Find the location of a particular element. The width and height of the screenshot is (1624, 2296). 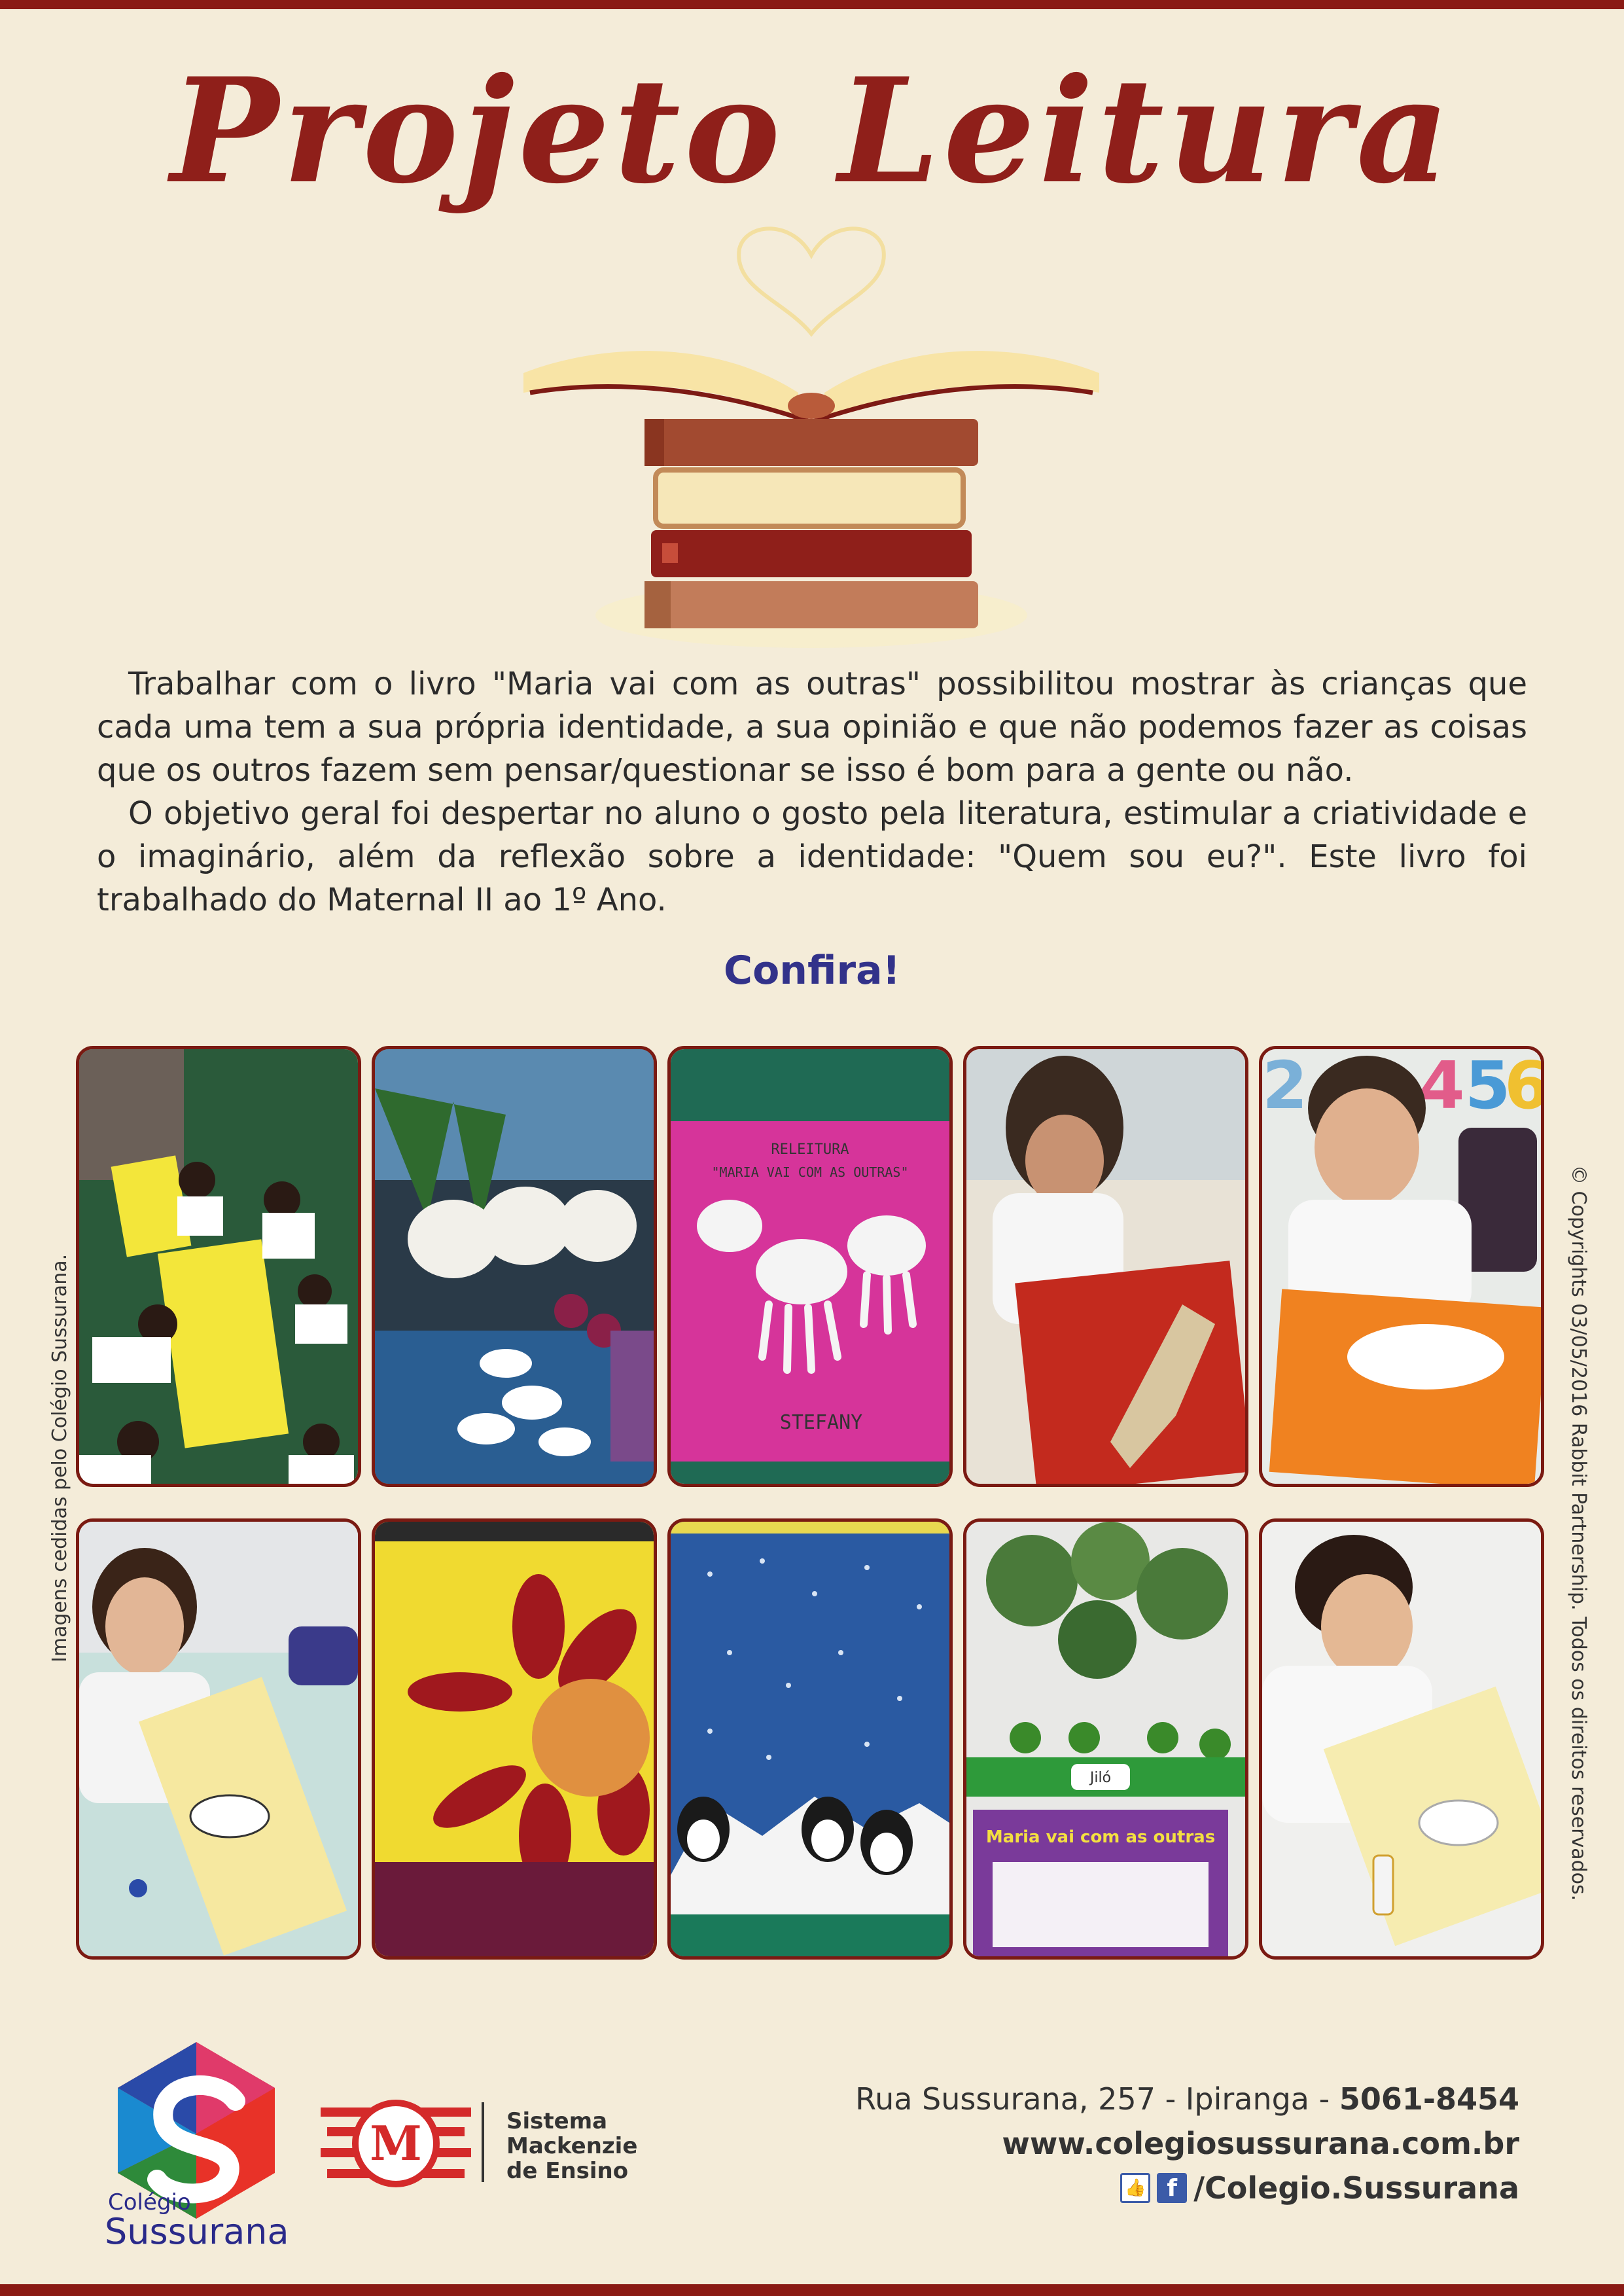

bottom-border is located at coordinates (812, 2290).